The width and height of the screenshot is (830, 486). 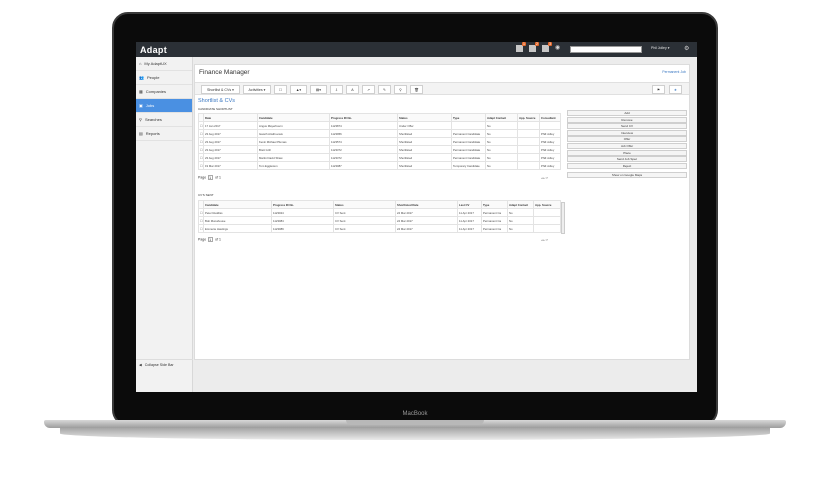 I want to click on calendar-icon: 3, so click(x=547, y=47).